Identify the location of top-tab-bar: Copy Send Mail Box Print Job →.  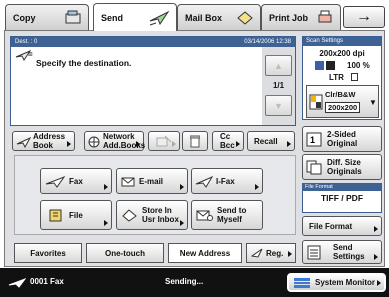
(194, 15).